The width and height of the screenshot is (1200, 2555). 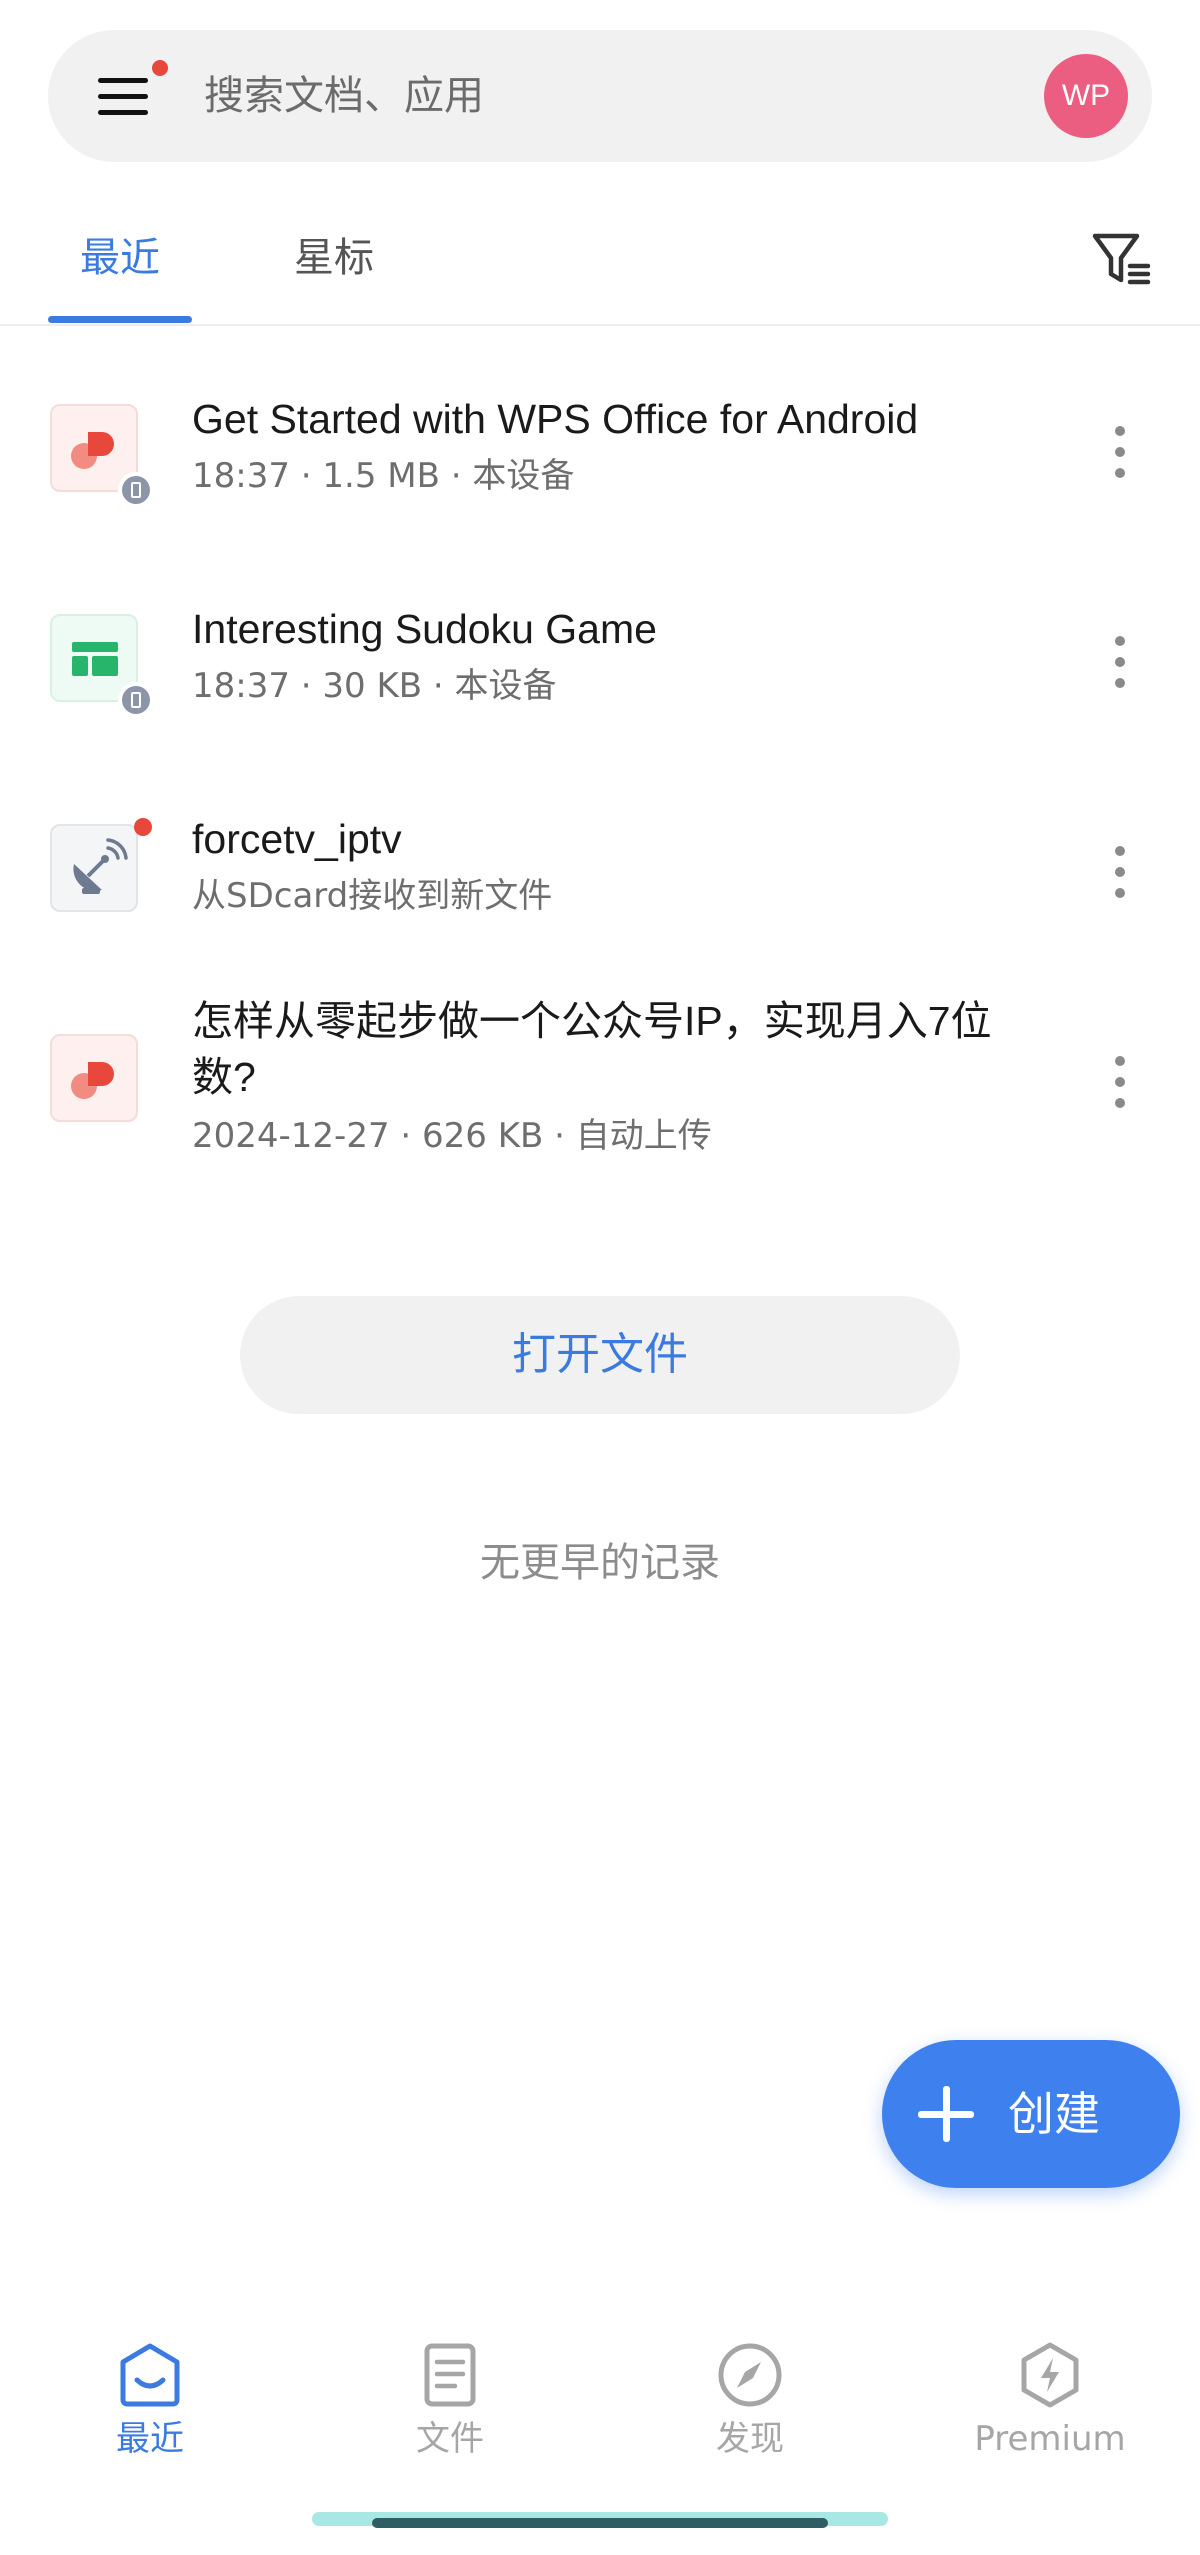 I want to click on nav-label: Premium, so click(x=1050, y=2439).